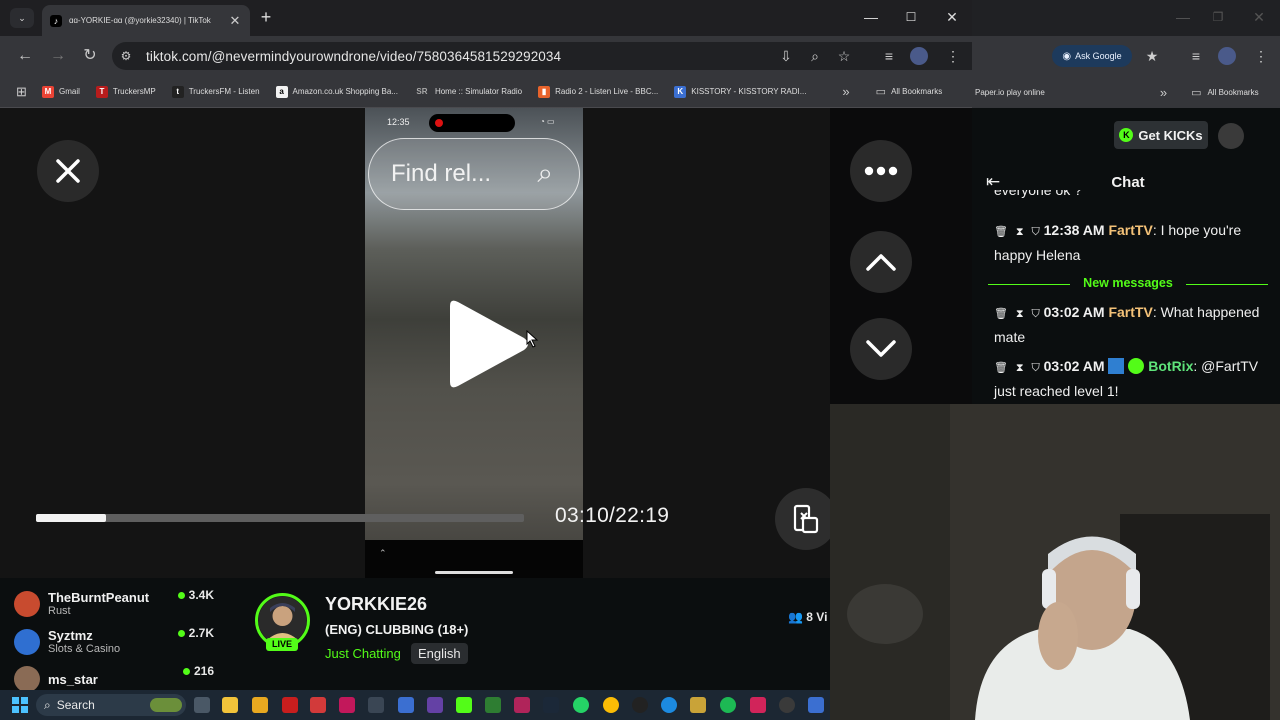 The width and height of the screenshot is (1280, 720). What do you see at coordinates (114, 678) in the screenshot?
I see `recommended-channel: ms_star 216` at bounding box center [114, 678].